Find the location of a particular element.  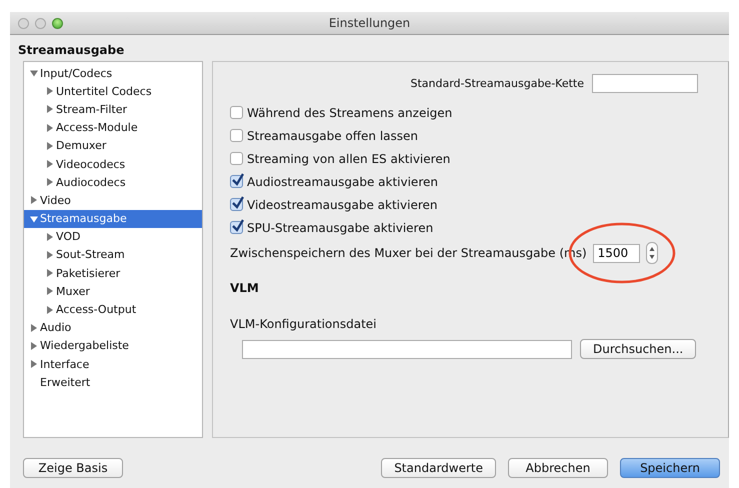

checkbox-label: Streamausgabe offen lassen is located at coordinates (332, 135).